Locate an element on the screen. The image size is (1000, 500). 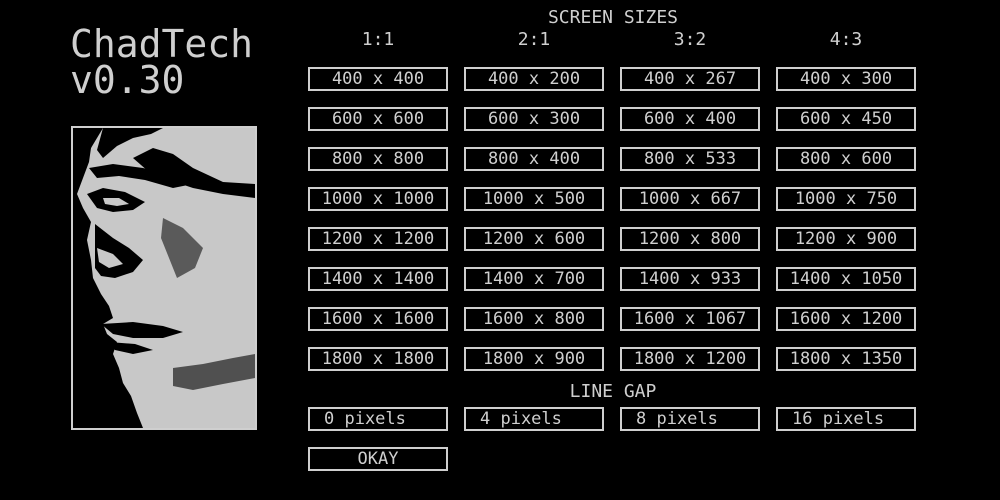
screen-size-button: 600 x 400 is located at coordinates (690, 119).